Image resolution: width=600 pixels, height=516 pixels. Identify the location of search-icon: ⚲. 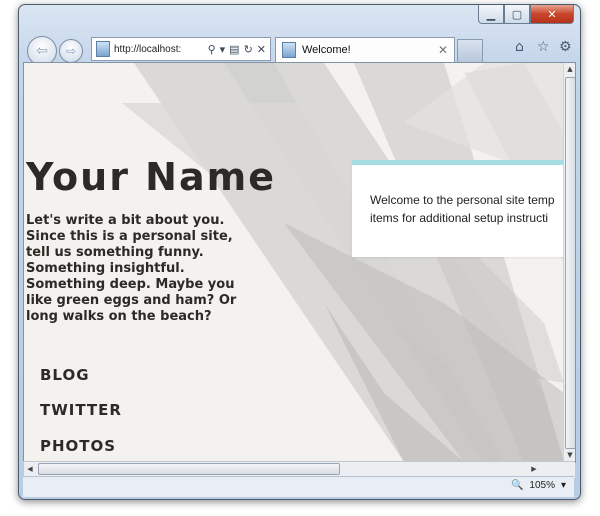
(212, 49).